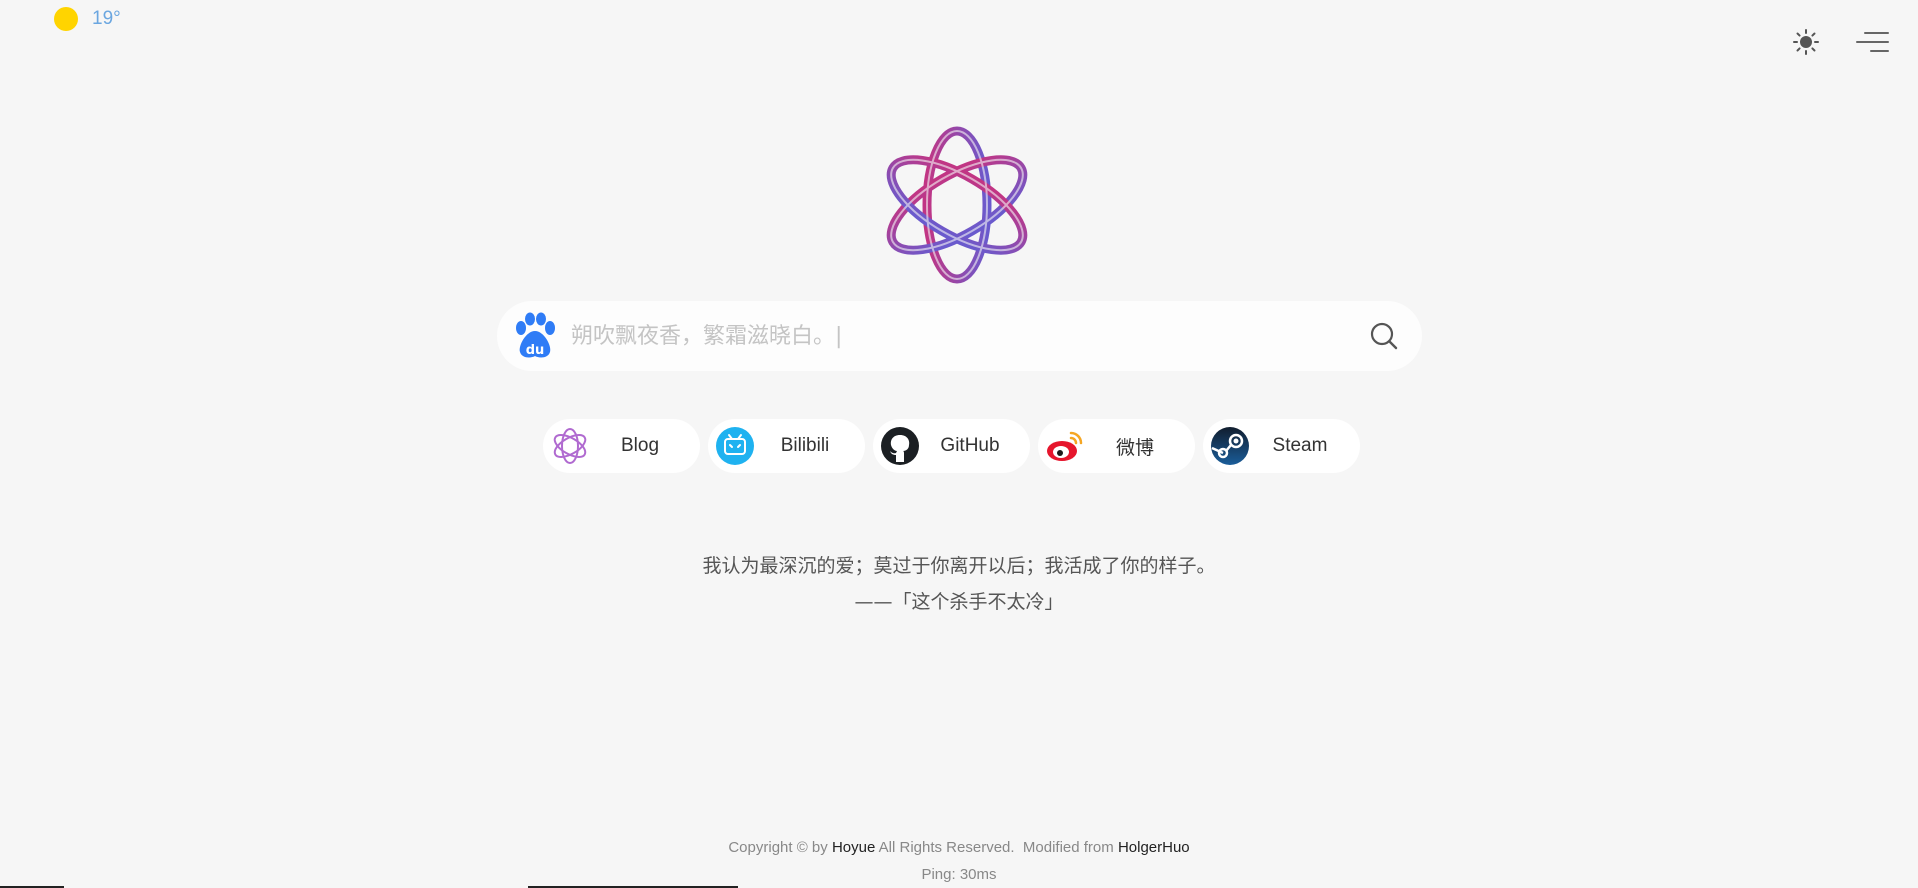  I want to click on copyright-prefix: Copyright © by, so click(778, 847).